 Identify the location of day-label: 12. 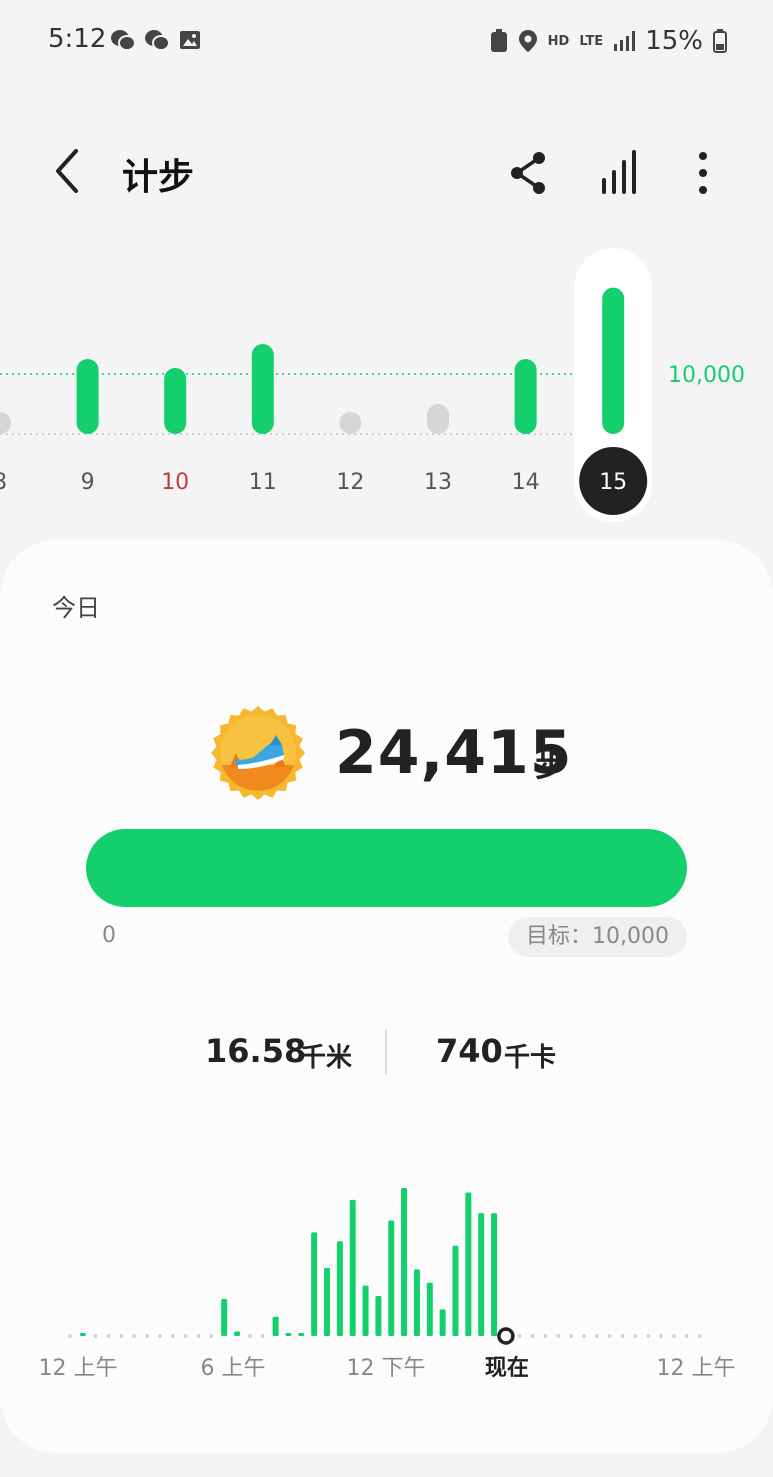
(350, 482).